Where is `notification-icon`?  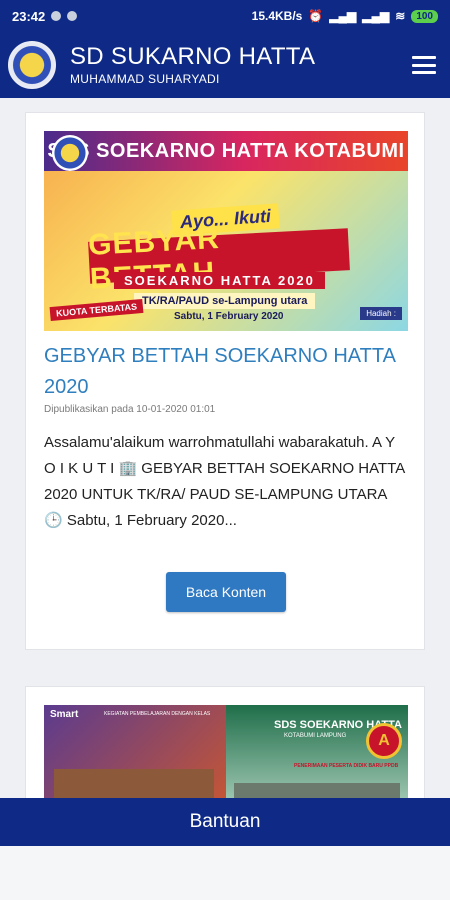 notification-icon is located at coordinates (56, 16).